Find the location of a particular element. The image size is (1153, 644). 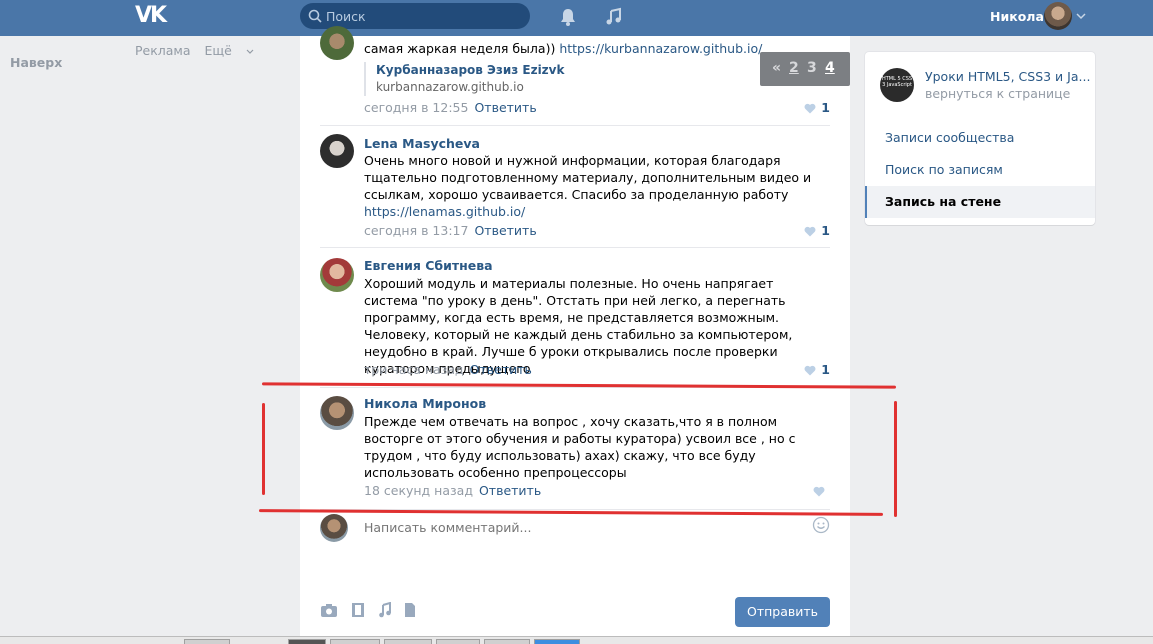

comment-meta: сегодня в 12:55 Ответить is located at coordinates (450, 107).